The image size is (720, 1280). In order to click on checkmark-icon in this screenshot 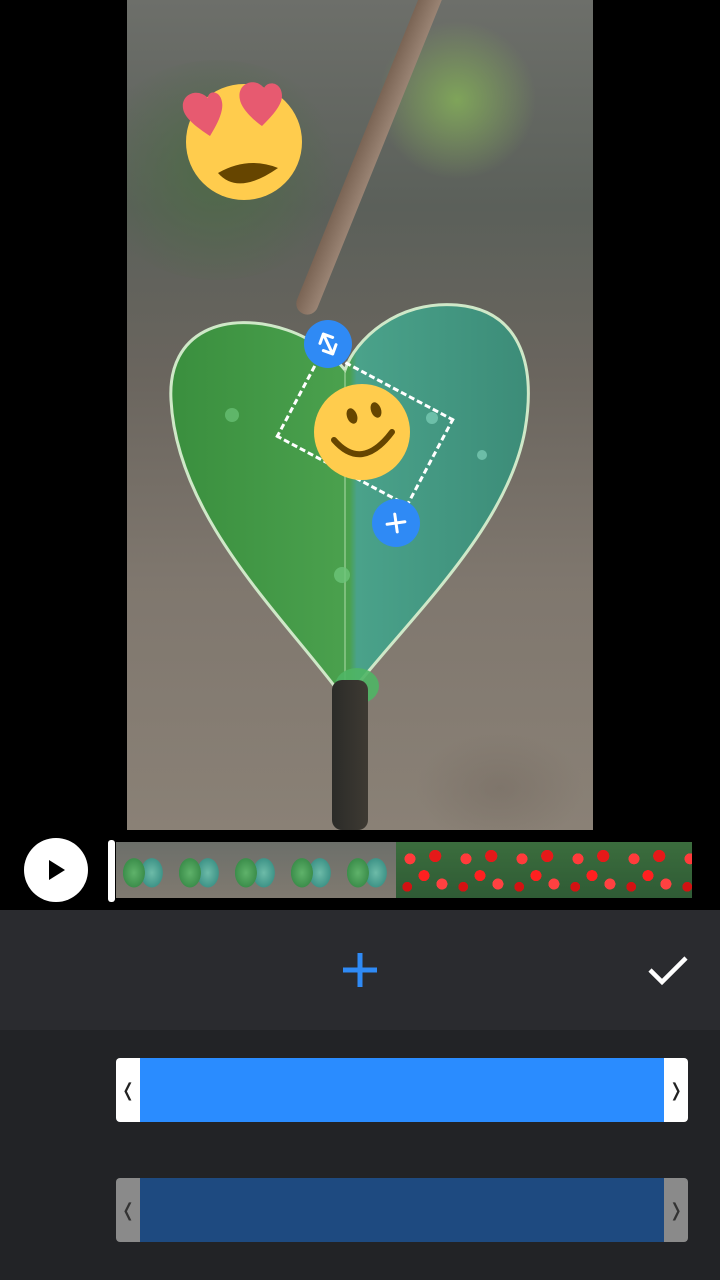, I will do `click(668, 971)`.